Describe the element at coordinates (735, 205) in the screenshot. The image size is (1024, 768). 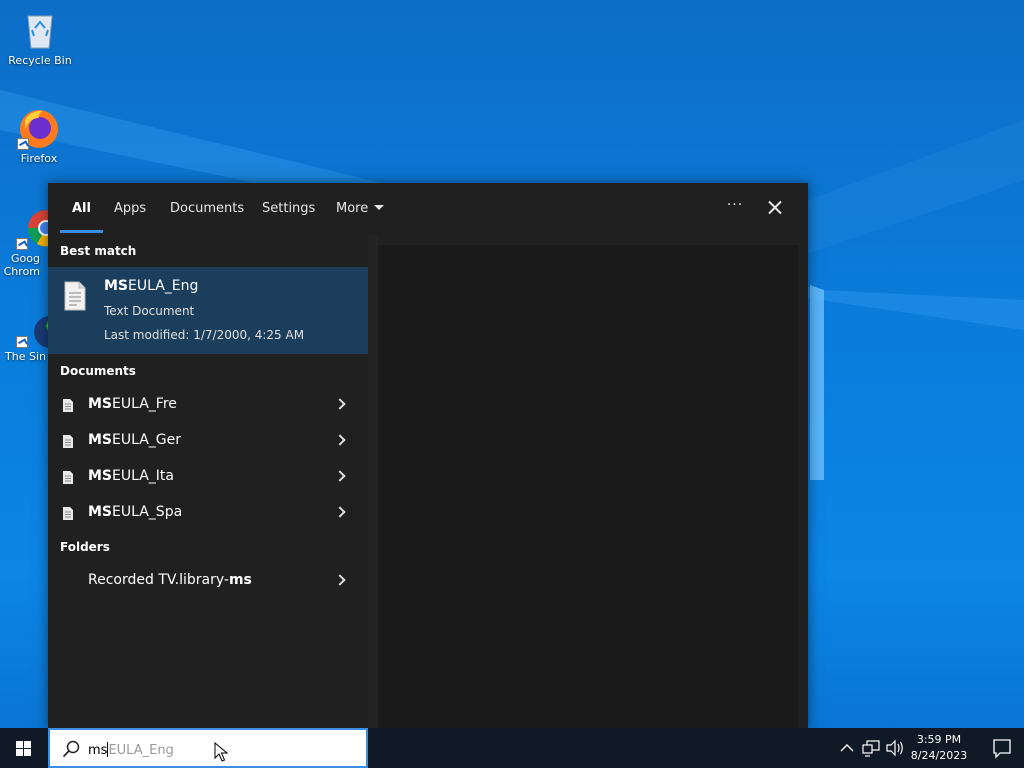
I see `ellipsis-icon: ···` at that location.